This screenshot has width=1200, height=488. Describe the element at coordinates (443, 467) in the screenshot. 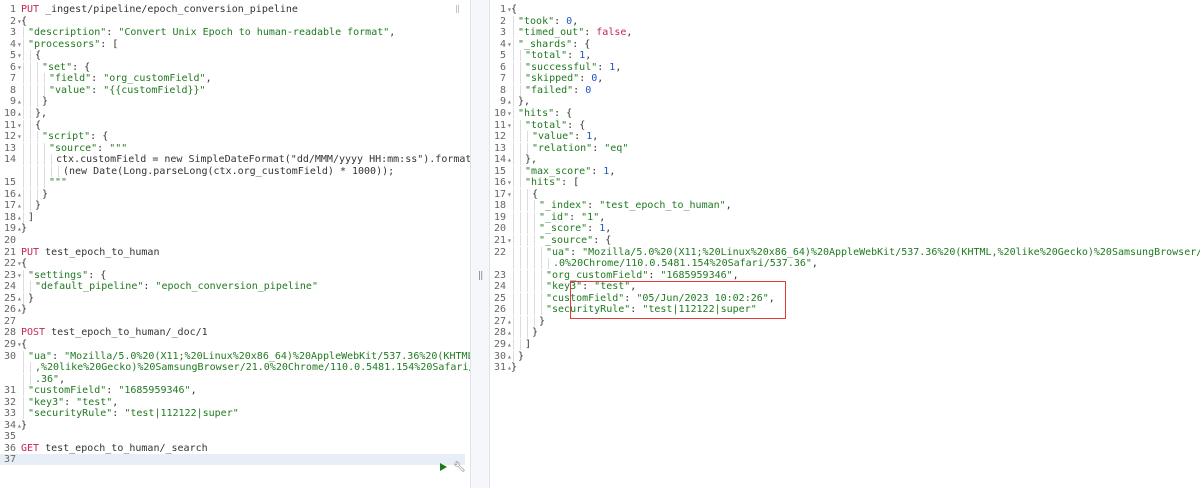

I see `play-icon` at that location.